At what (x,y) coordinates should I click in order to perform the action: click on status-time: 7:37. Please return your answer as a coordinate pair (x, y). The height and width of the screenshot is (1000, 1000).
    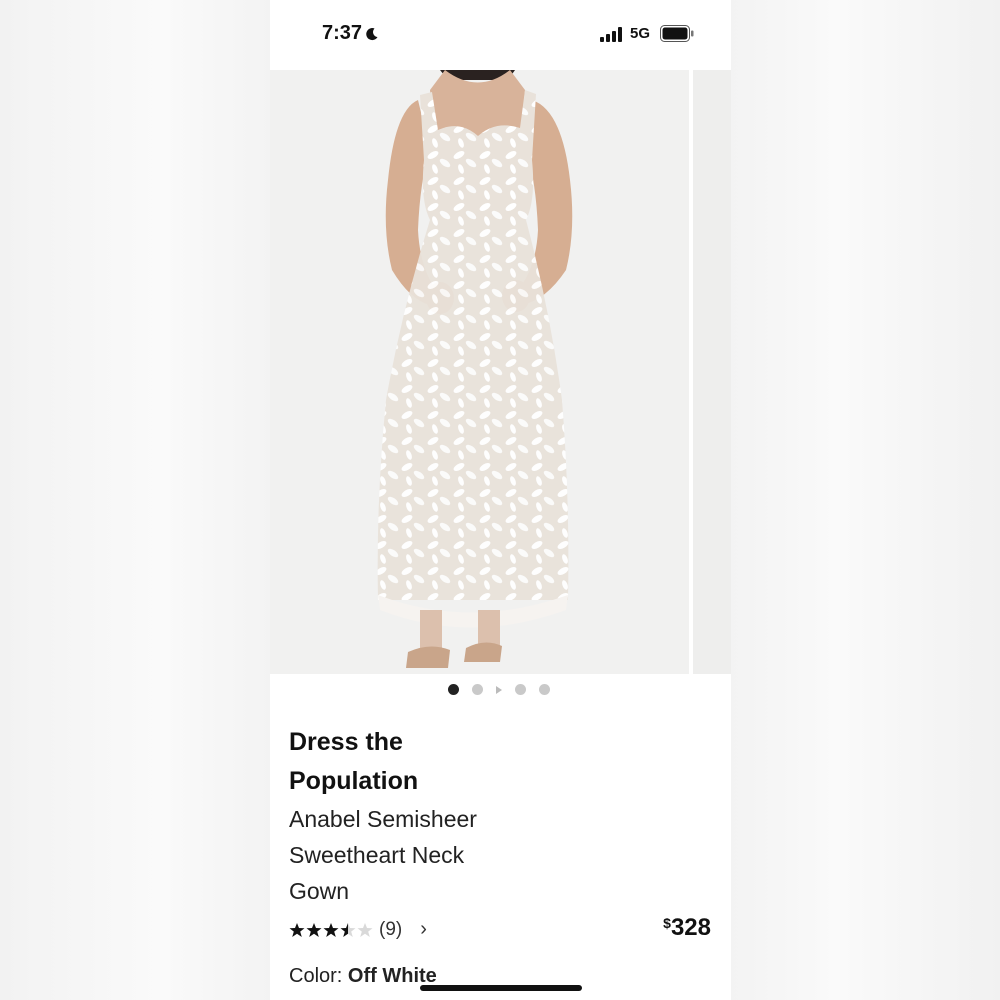
    Looking at the image, I should click on (350, 33).